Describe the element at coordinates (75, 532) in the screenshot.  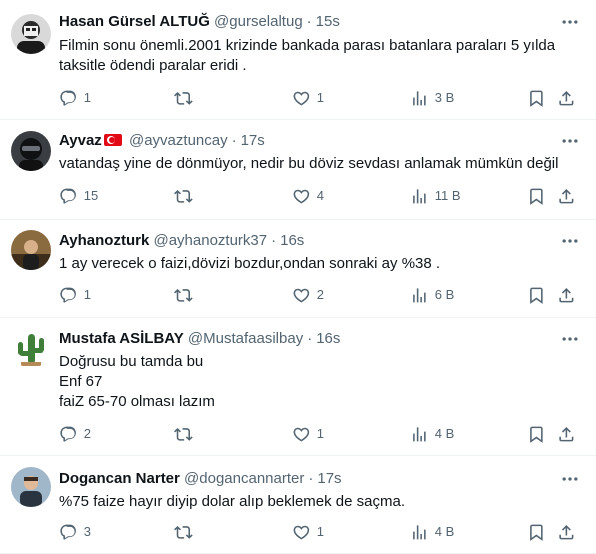
I see `reply-button: 3` at that location.